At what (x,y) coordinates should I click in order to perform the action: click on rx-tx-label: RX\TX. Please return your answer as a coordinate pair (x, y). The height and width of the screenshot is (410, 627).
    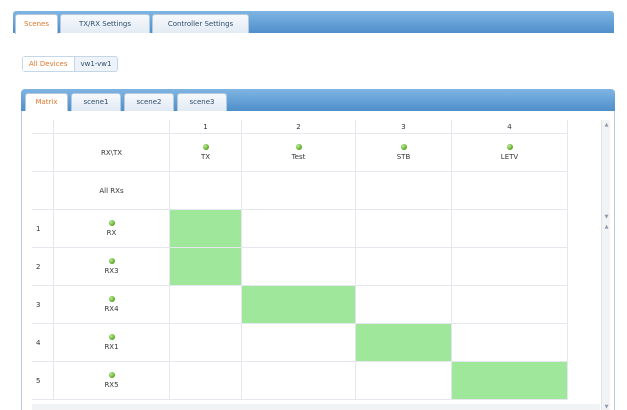
    Looking at the image, I should click on (111, 152).